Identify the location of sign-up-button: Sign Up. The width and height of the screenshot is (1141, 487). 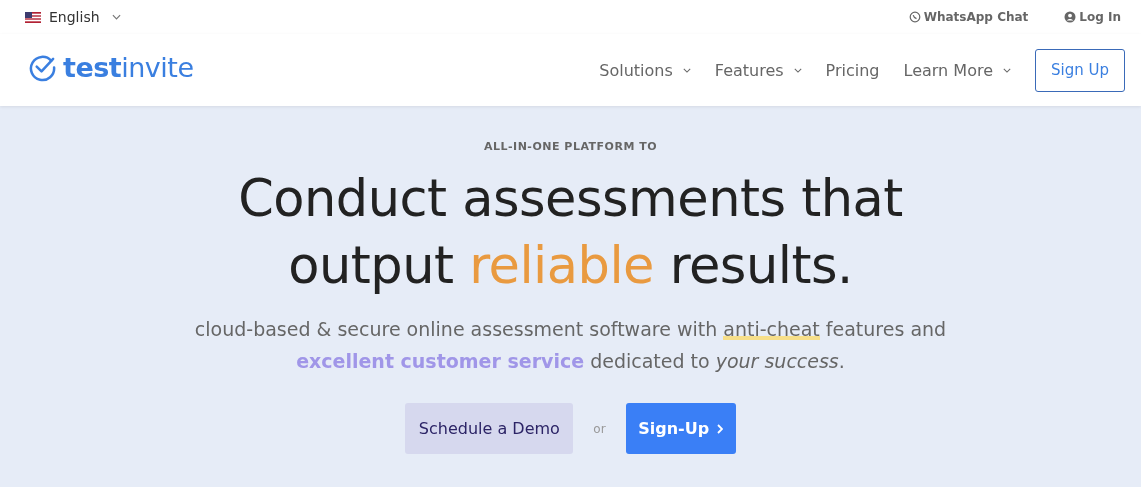
(1080, 70).